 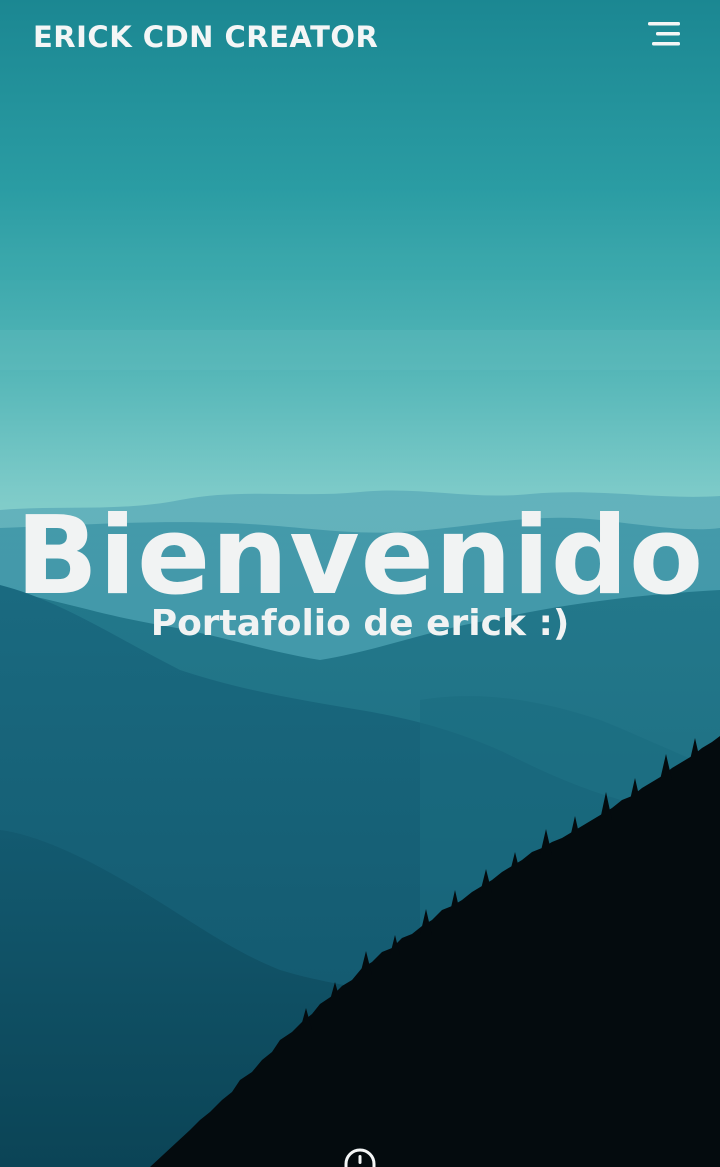 I want to click on top-navigation-bar: ERICK CDN CREATOR, so click(x=360, y=40).